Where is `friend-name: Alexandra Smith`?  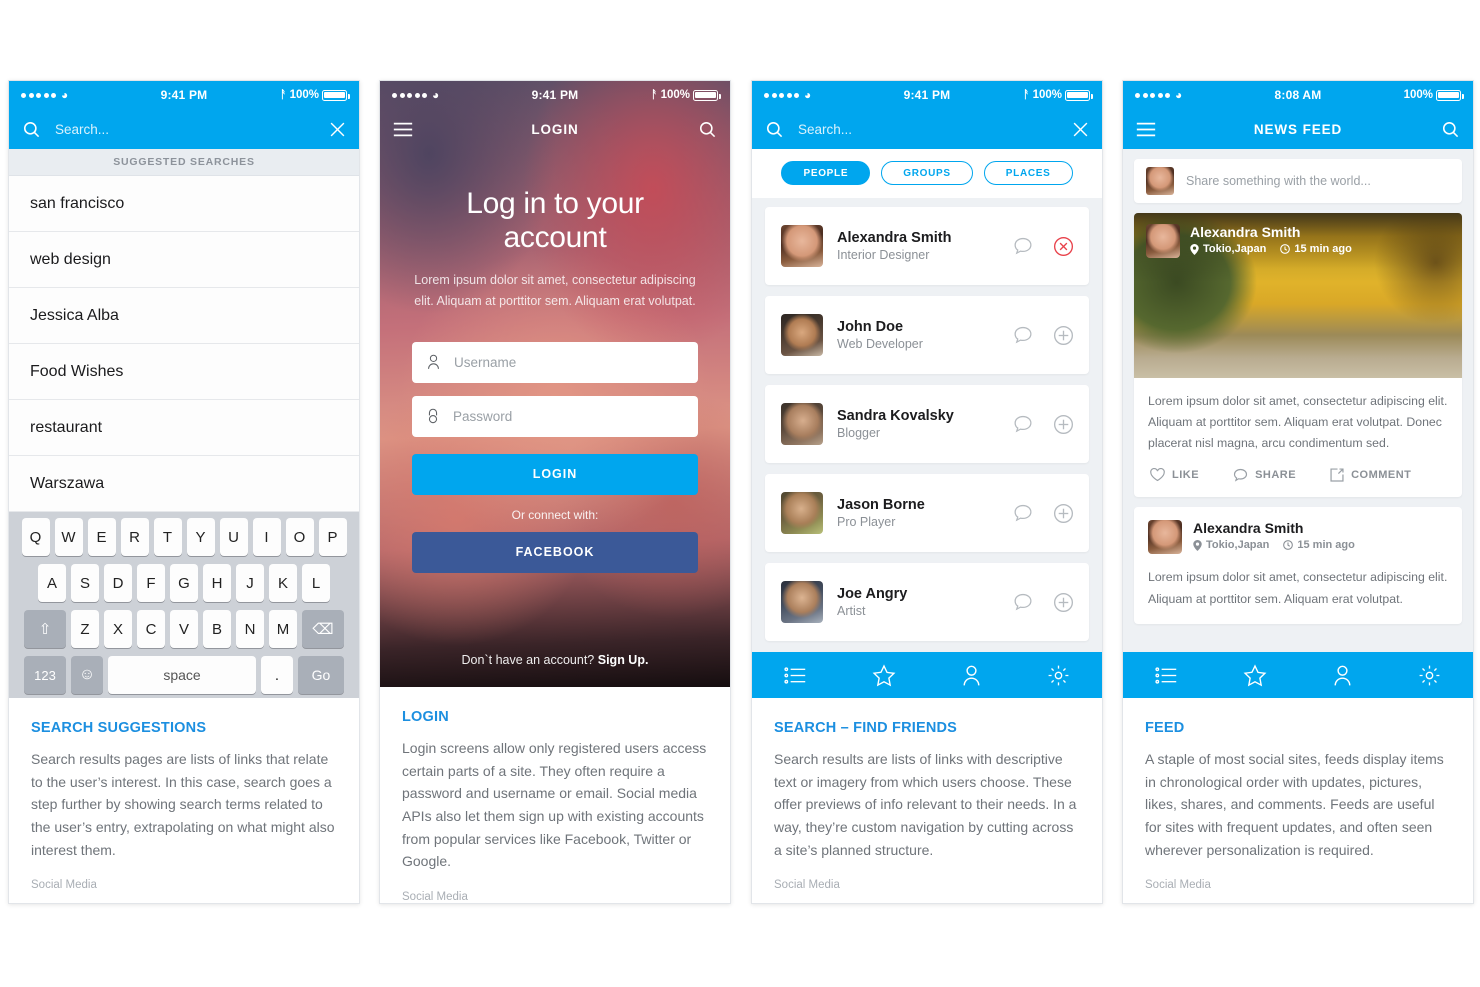 friend-name: Alexandra Smith is located at coordinates (894, 238).